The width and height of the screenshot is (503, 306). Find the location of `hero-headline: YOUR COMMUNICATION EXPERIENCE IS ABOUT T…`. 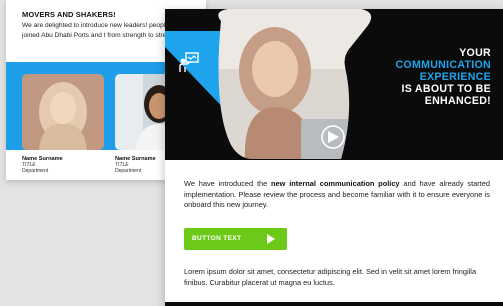

hero-headline: YOUR COMMUNICATION EXPERIENCE IS ABOUT T… is located at coordinates (416, 77).